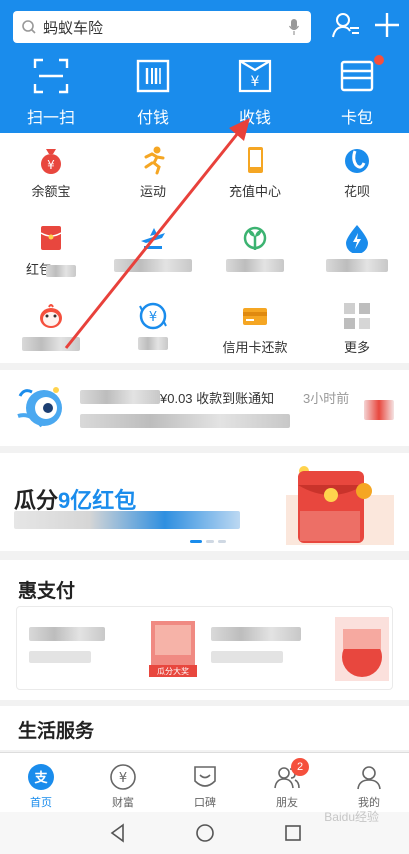  Describe the element at coordinates (294, 27) in the screenshot. I see `microphone-icon` at that location.